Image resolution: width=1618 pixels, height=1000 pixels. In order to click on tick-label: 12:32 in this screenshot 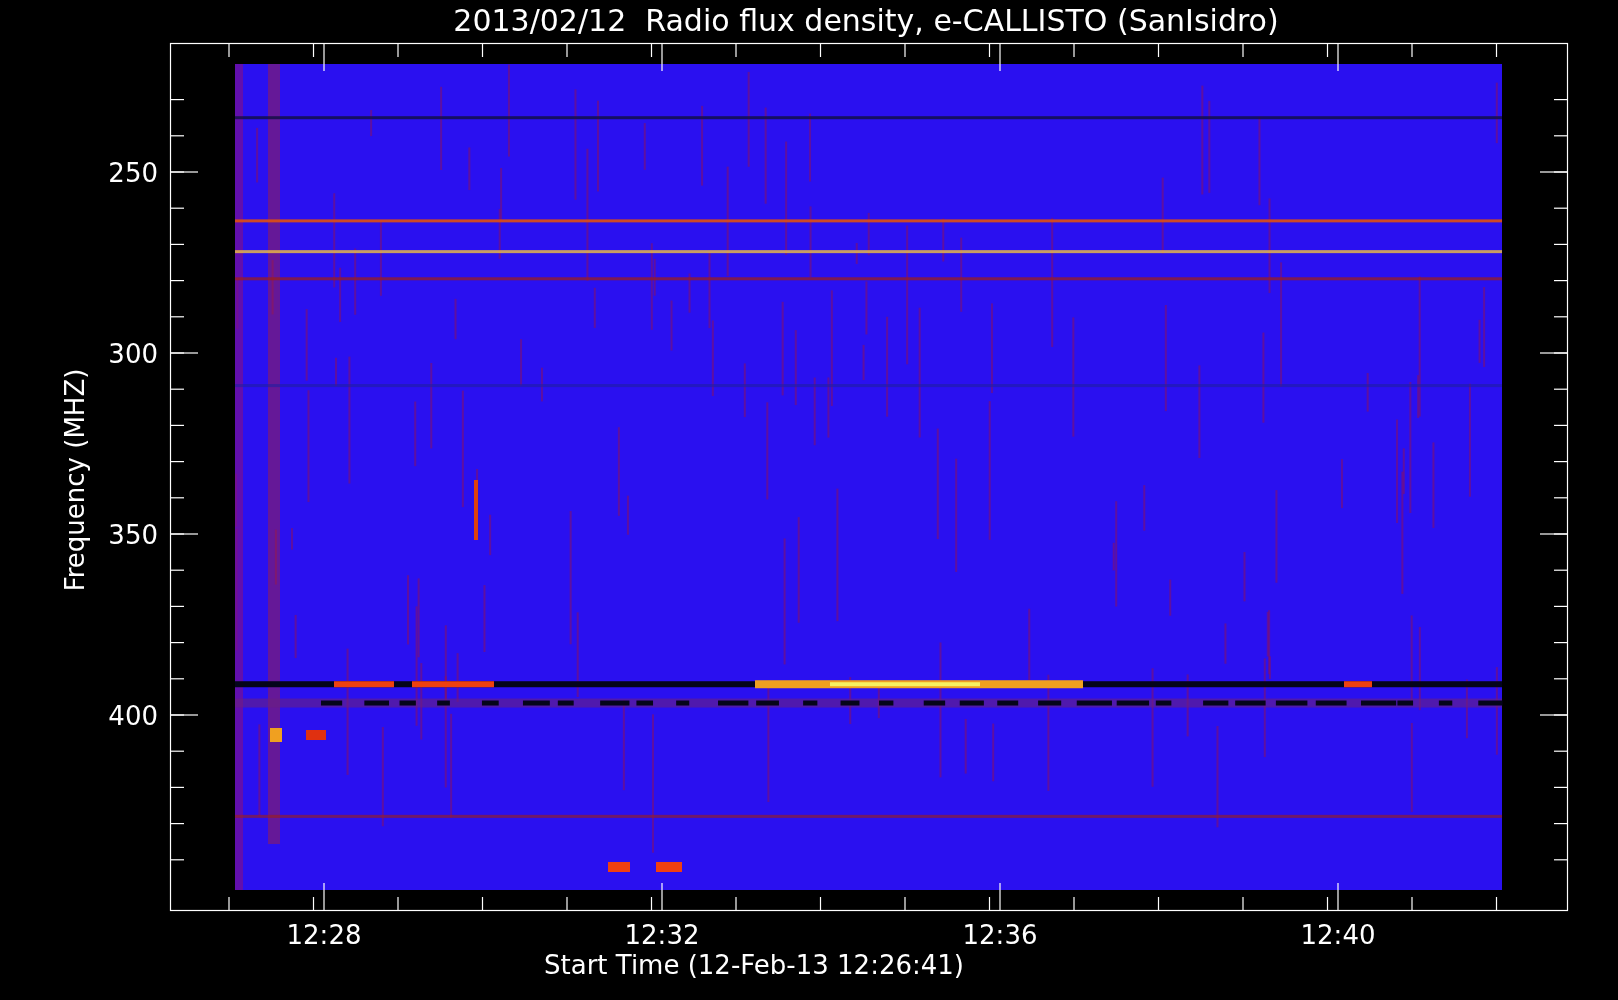, I will do `click(662, 935)`.